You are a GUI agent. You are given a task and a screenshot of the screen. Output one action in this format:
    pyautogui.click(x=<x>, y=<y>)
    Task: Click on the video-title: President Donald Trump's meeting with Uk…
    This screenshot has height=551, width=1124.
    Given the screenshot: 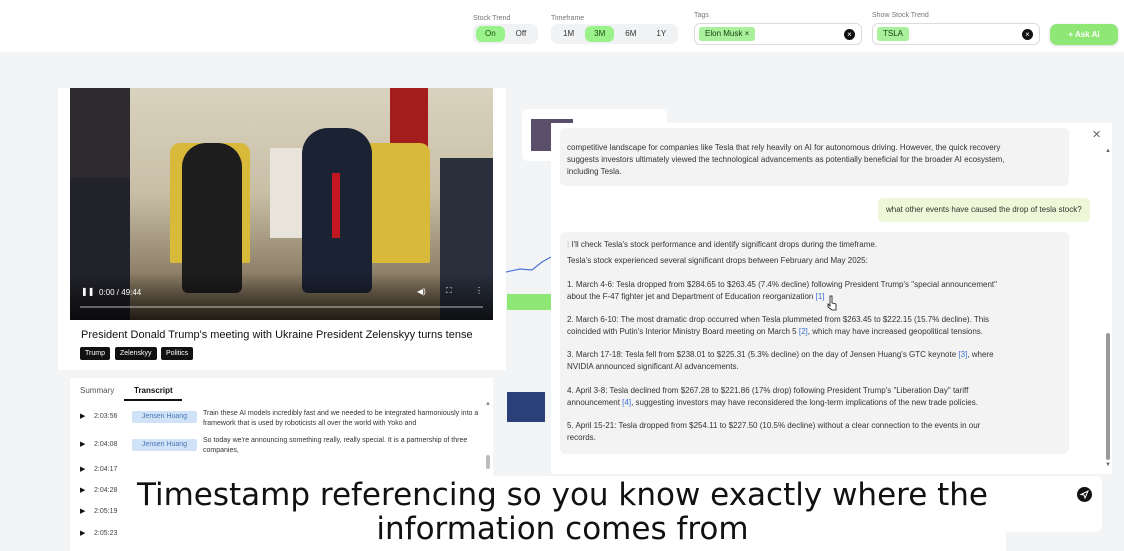 What is the action you would take?
    pyautogui.click(x=277, y=335)
    